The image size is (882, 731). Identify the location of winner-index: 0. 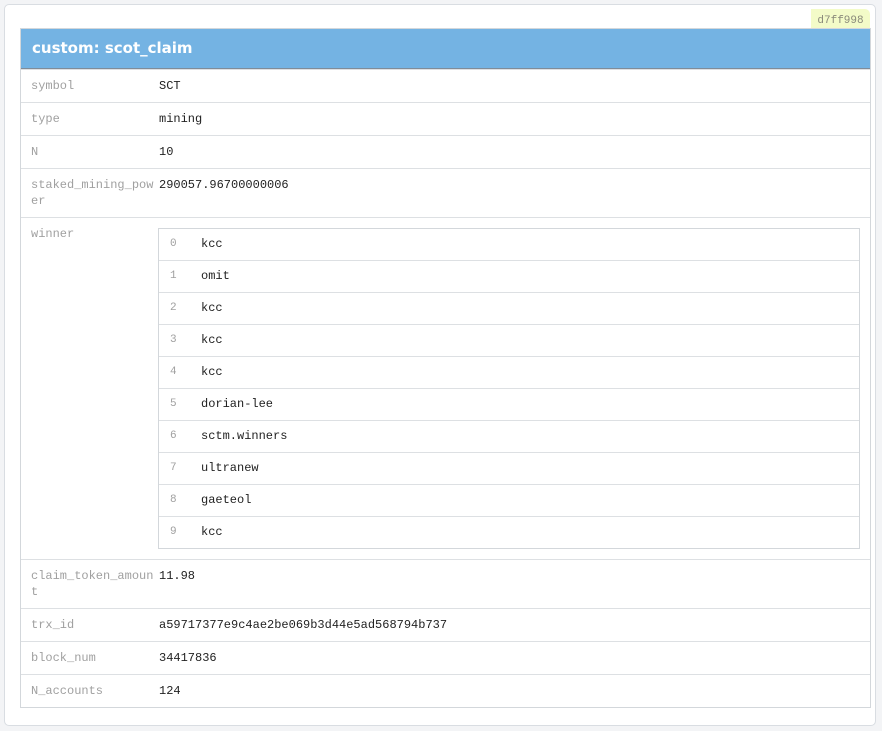
(173, 244).